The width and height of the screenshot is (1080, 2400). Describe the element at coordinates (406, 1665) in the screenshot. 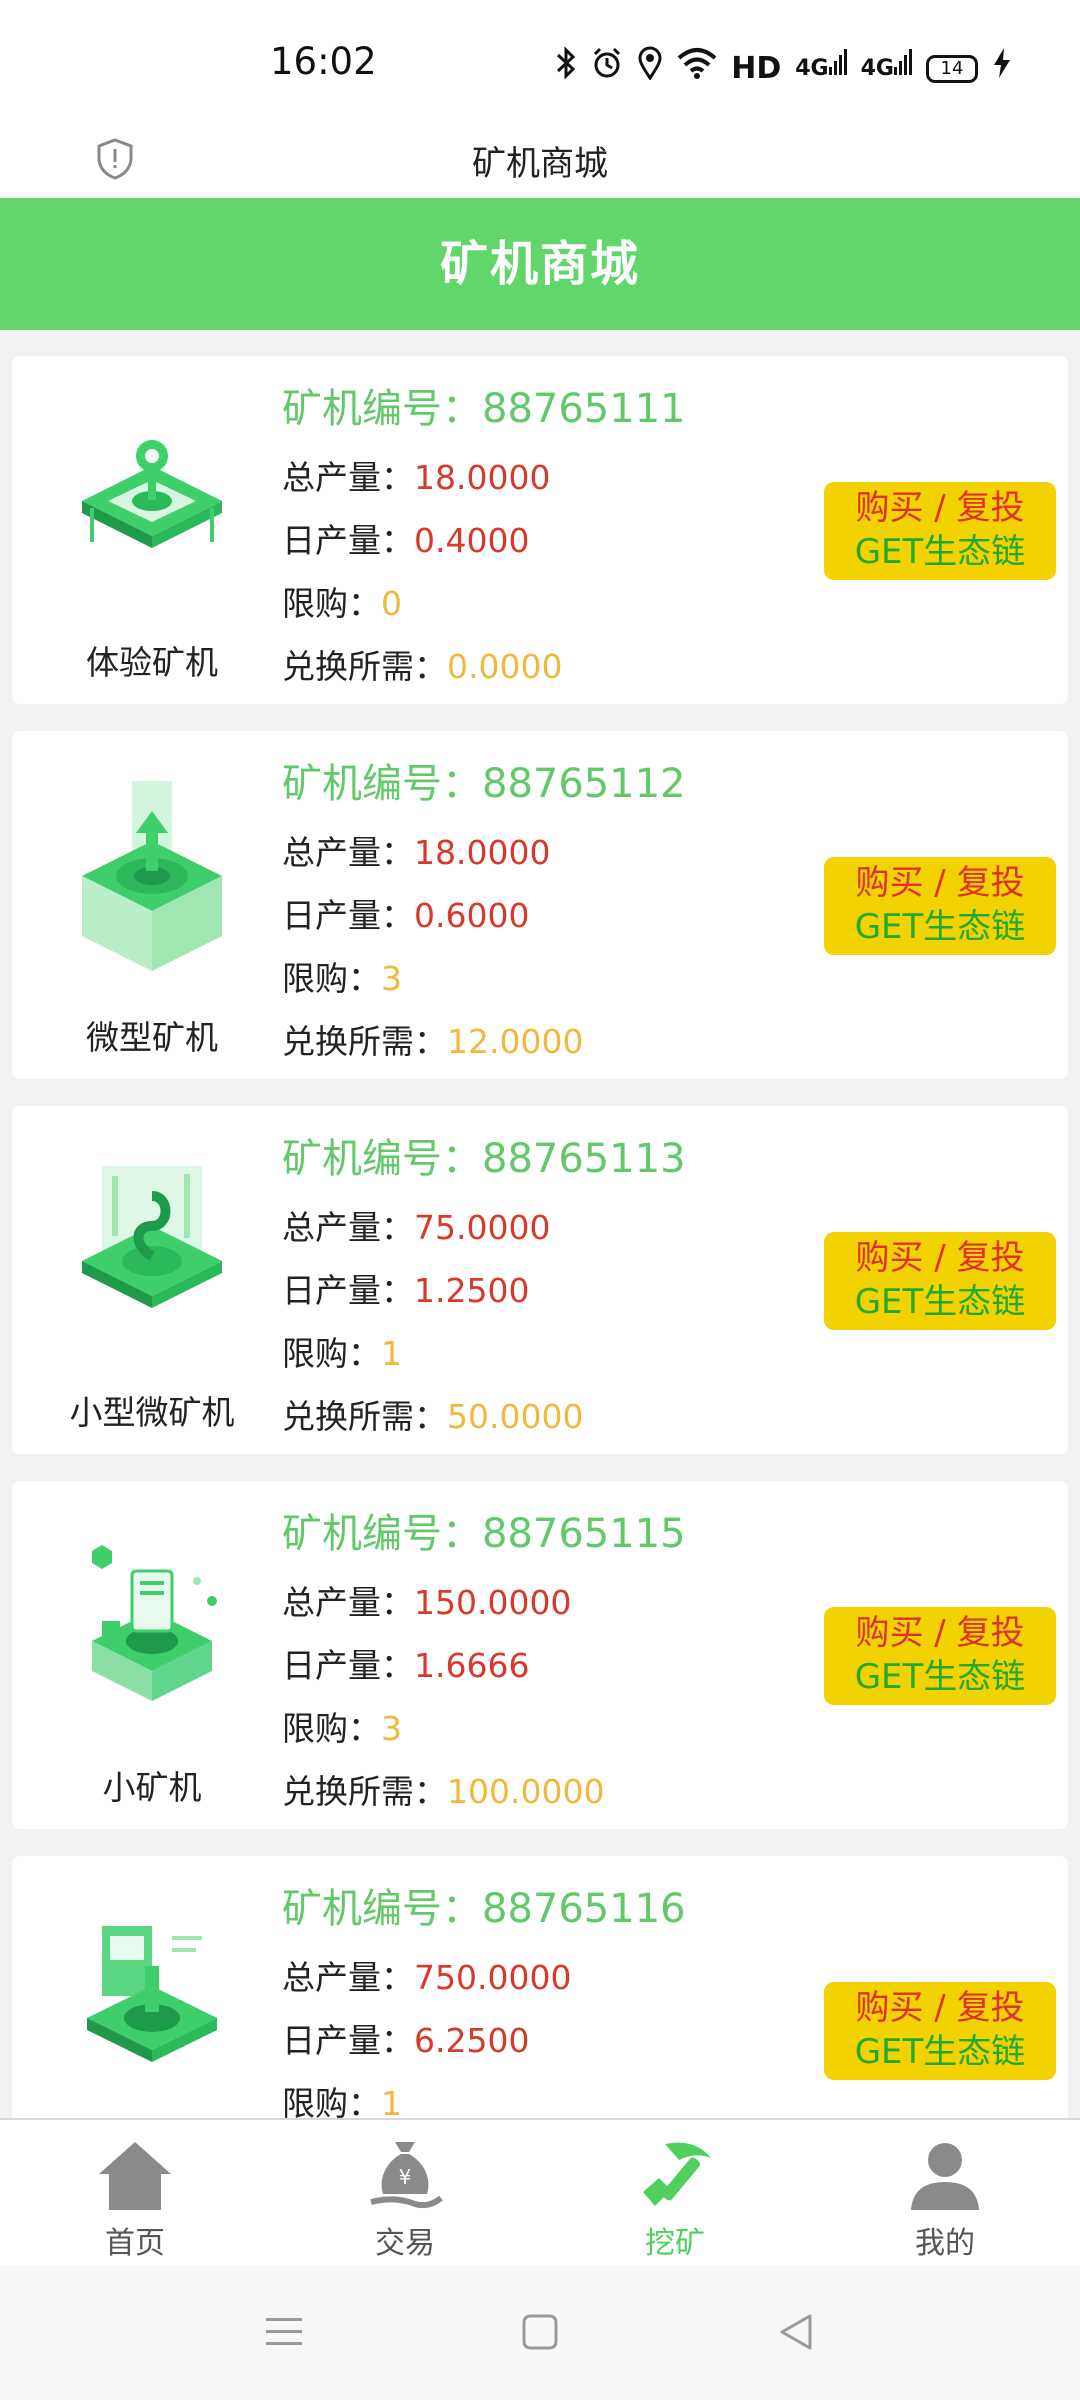

I see `daily-output: 日产量：1.6666` at that location.